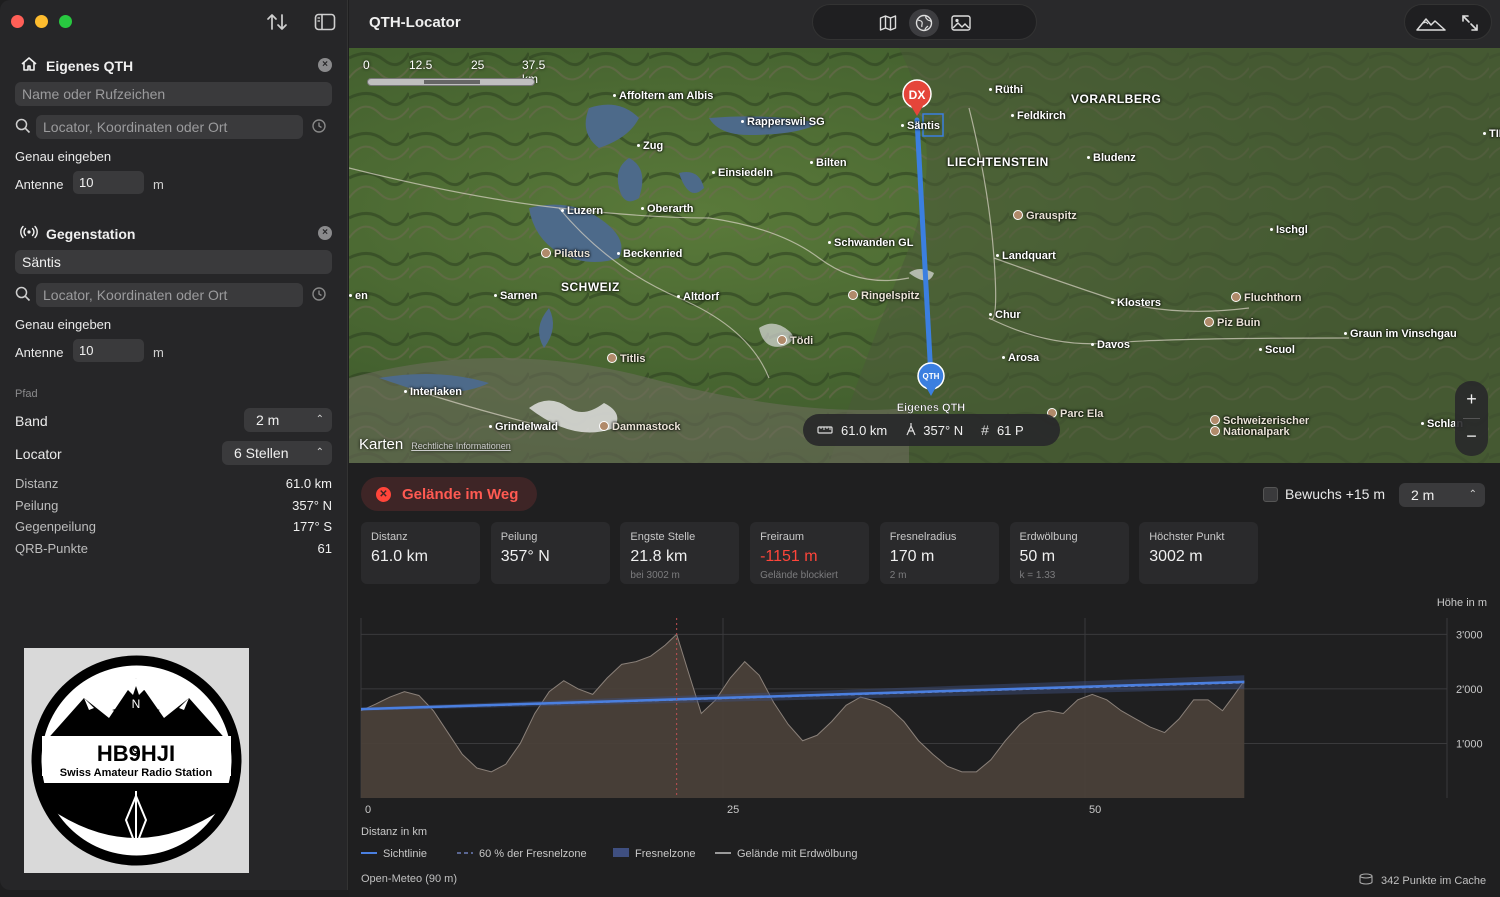 Image resolution: width=1500 pixels, height=897 pixels. What do you see at coordinates (405, 854) in the screenshot?
I see `legend-label: Sichtlinie` at bounding box center [405, 854].